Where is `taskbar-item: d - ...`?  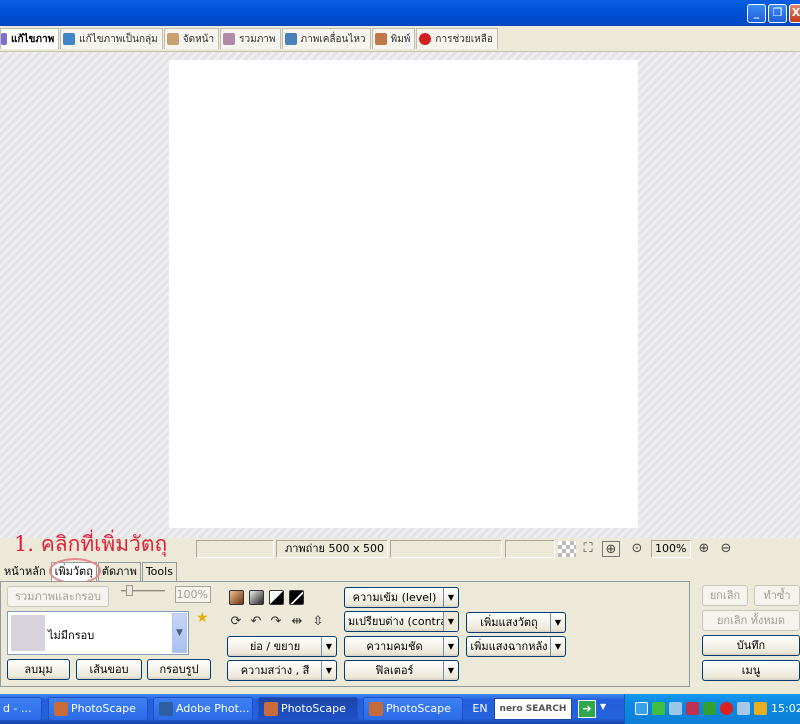 taskbar-item: d - ... is located at coordinates (21, 709).